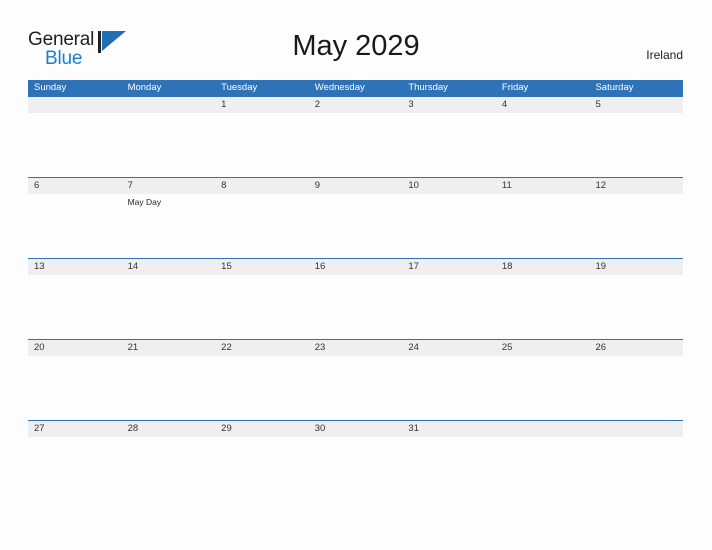  I want to click on week-row: 13 14 15 16 17 18 19, so click(355, 298).